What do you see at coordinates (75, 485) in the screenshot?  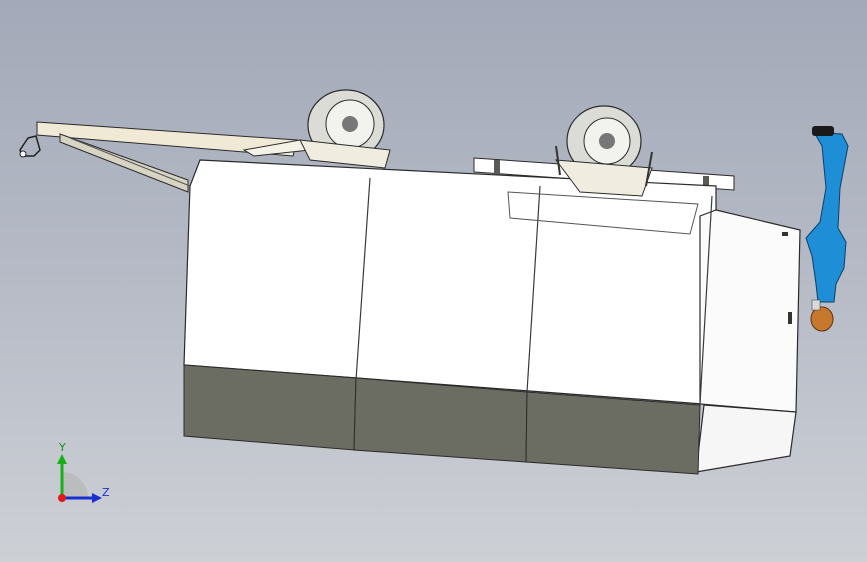 I see `triad-plane-icon` at bounding box center [75, 485].